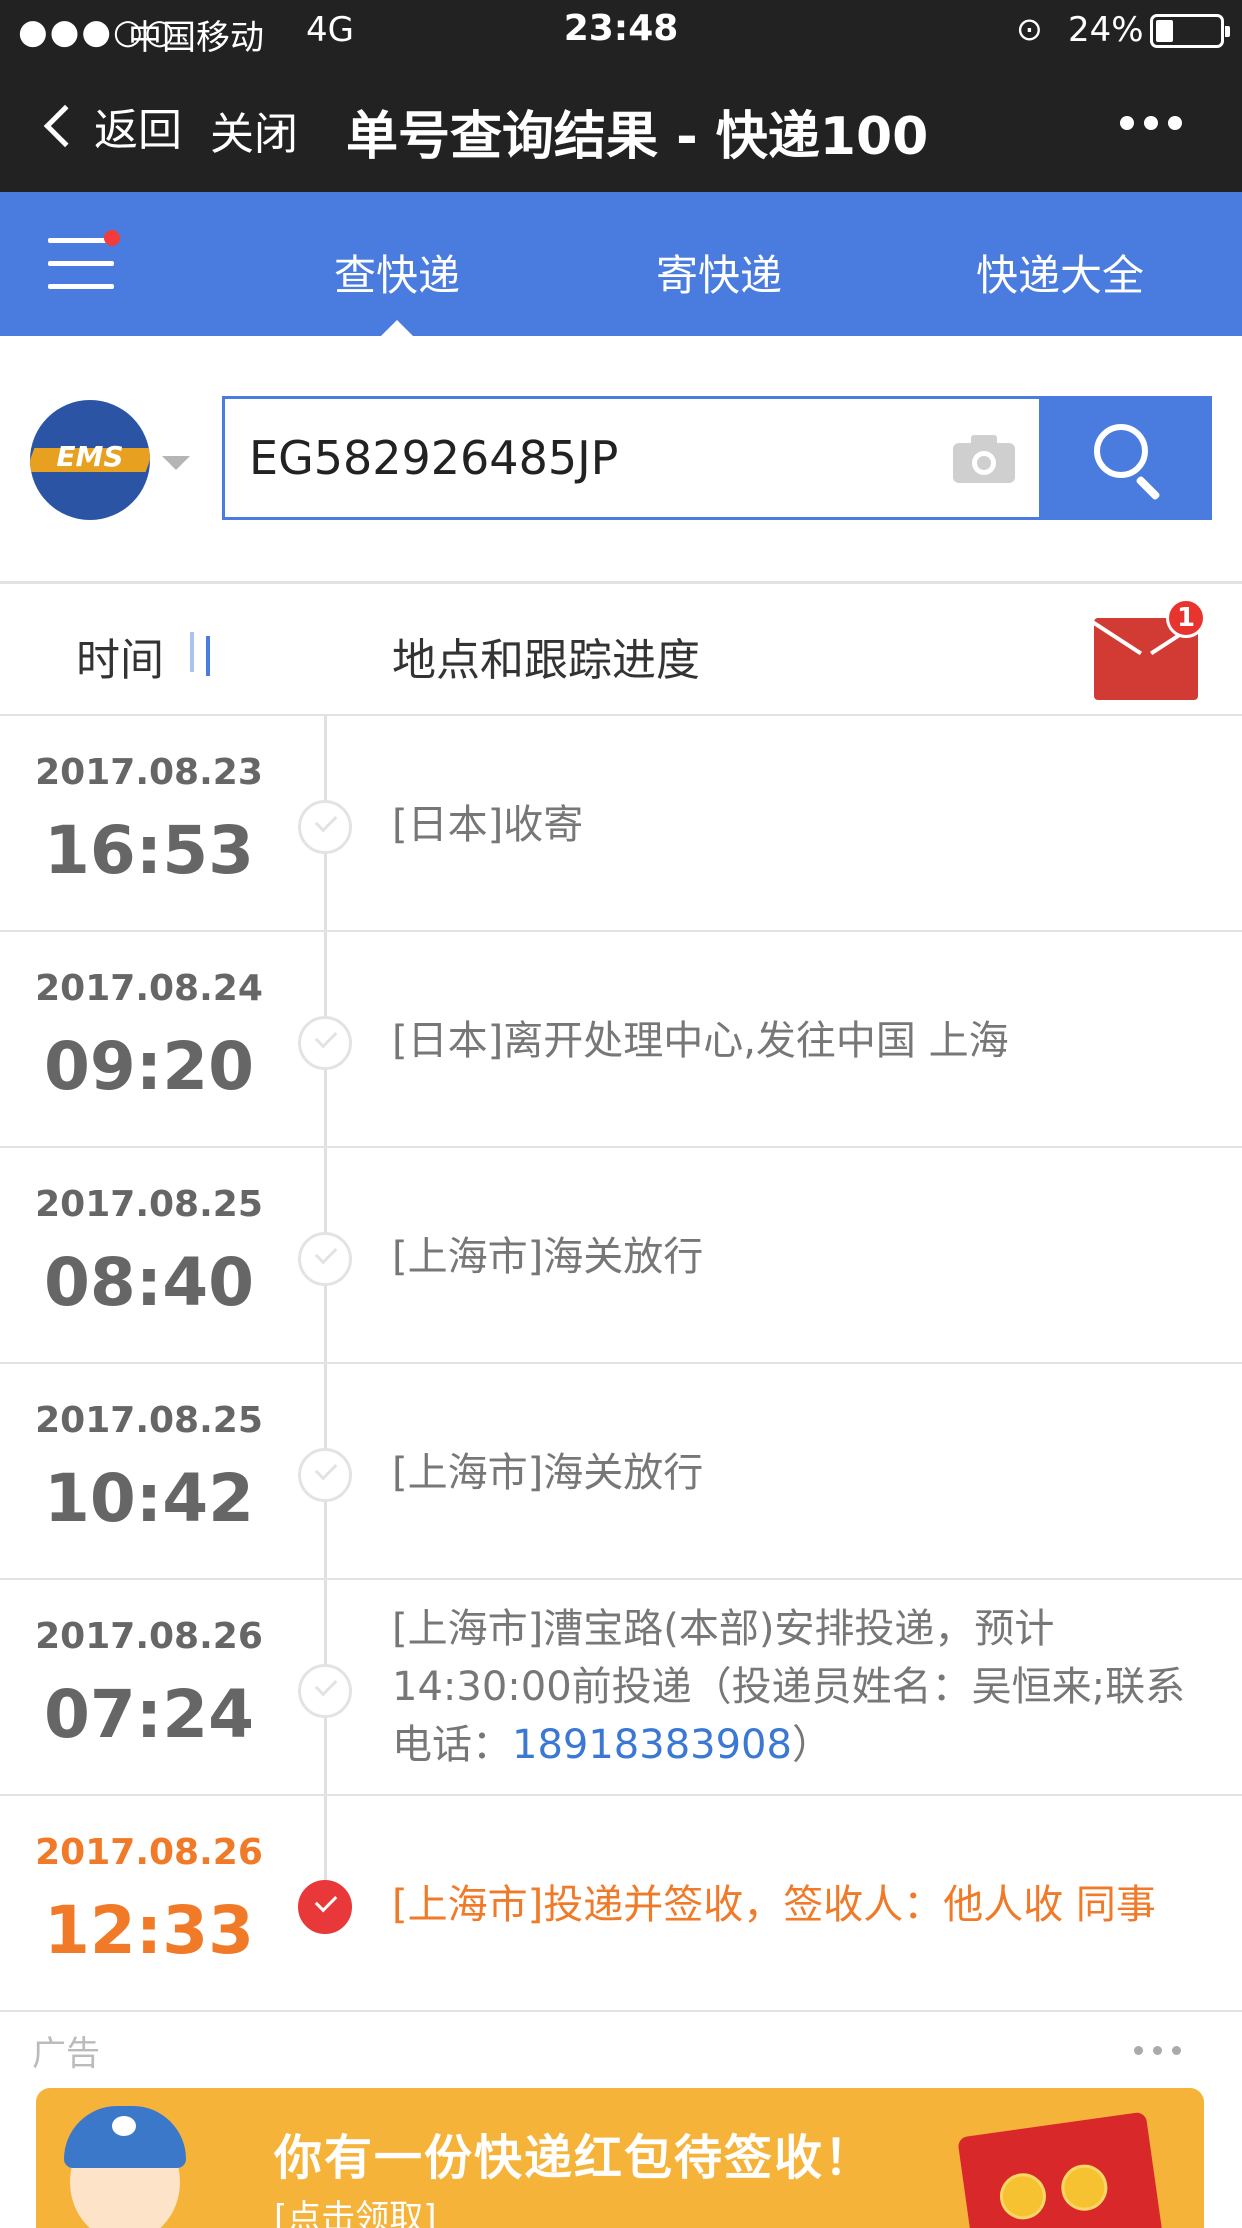 The width and height of the screenshot is (1242, 2228). I want to click on search-section: EMS, so click(621, 460).